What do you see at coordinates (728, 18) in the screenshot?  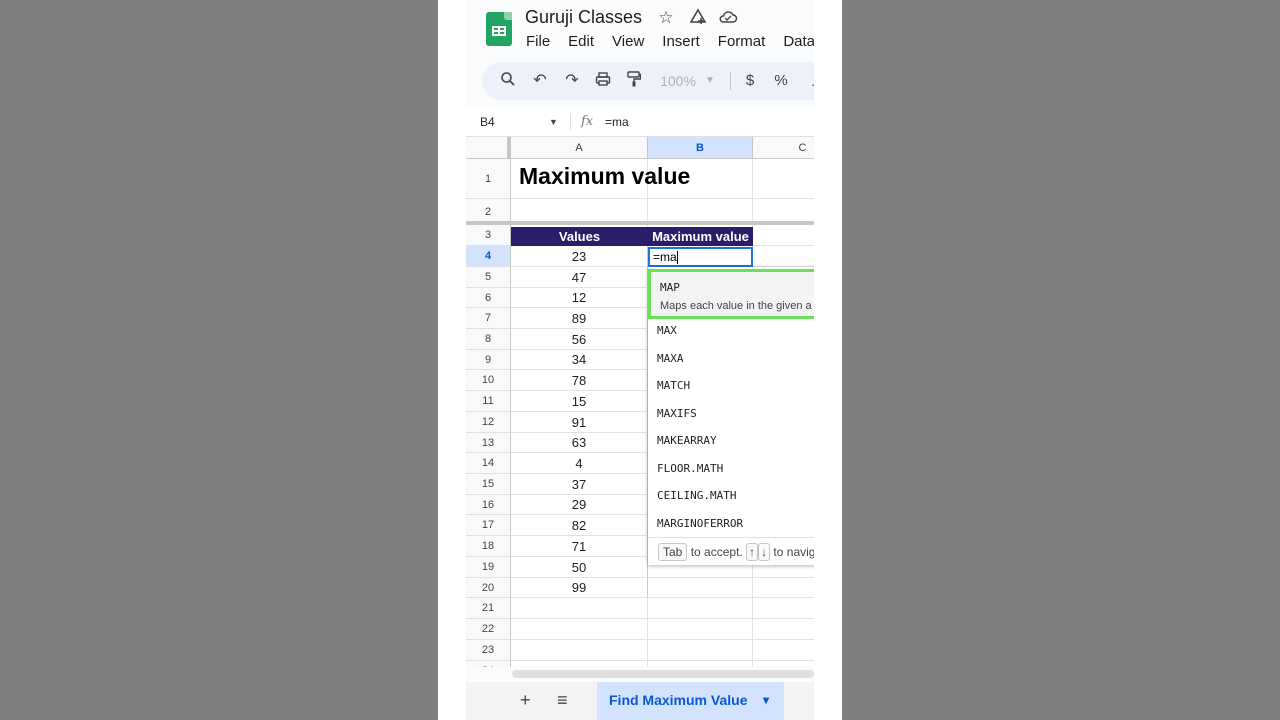 I see `cloud-status-icon` at bounding box center [728, 18].